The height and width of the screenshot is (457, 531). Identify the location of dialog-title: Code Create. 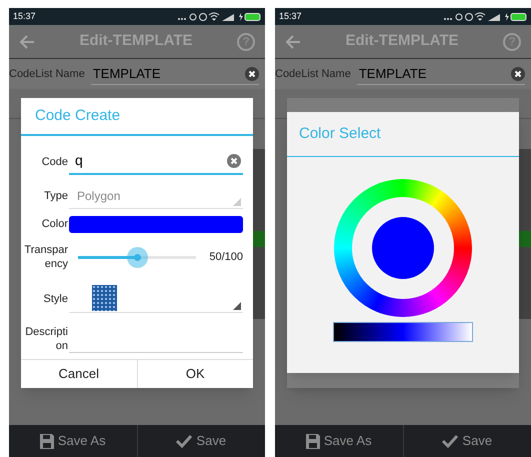
(137, 117).